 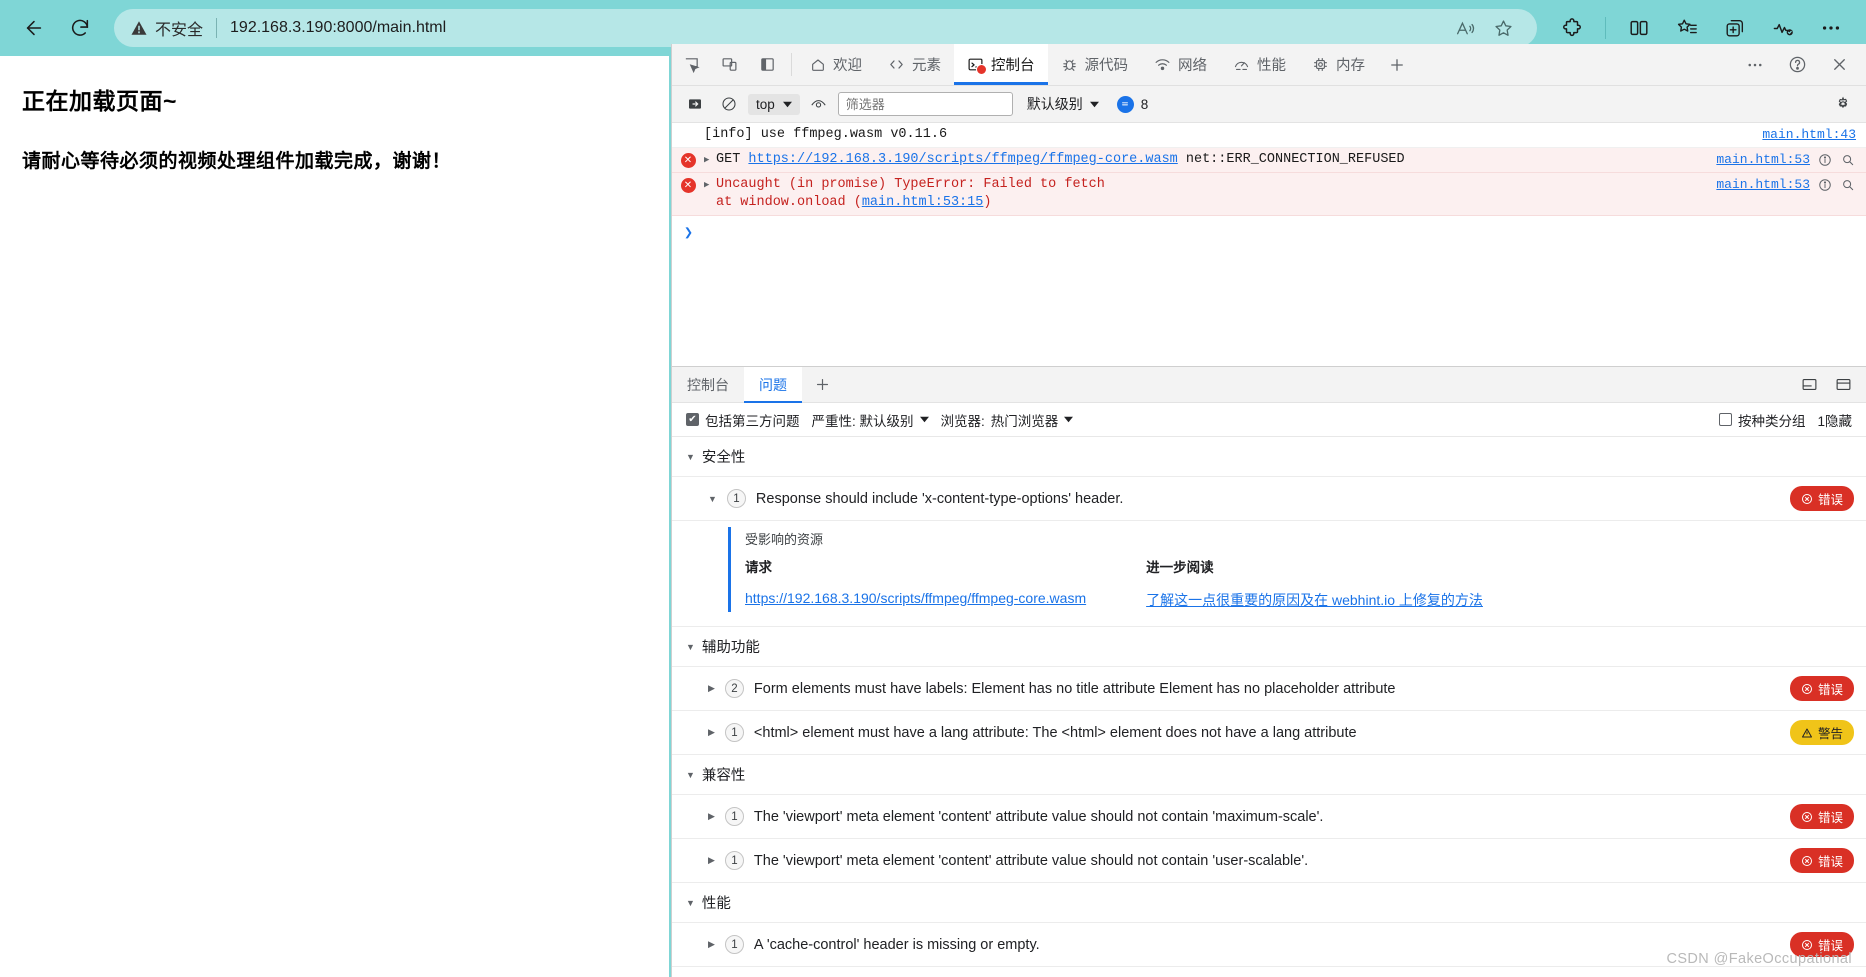 What do you see at coordinates (923, 202) in the screenshot?
I see `stack-link: main.html:53:15` at bounding box center [923, 202].